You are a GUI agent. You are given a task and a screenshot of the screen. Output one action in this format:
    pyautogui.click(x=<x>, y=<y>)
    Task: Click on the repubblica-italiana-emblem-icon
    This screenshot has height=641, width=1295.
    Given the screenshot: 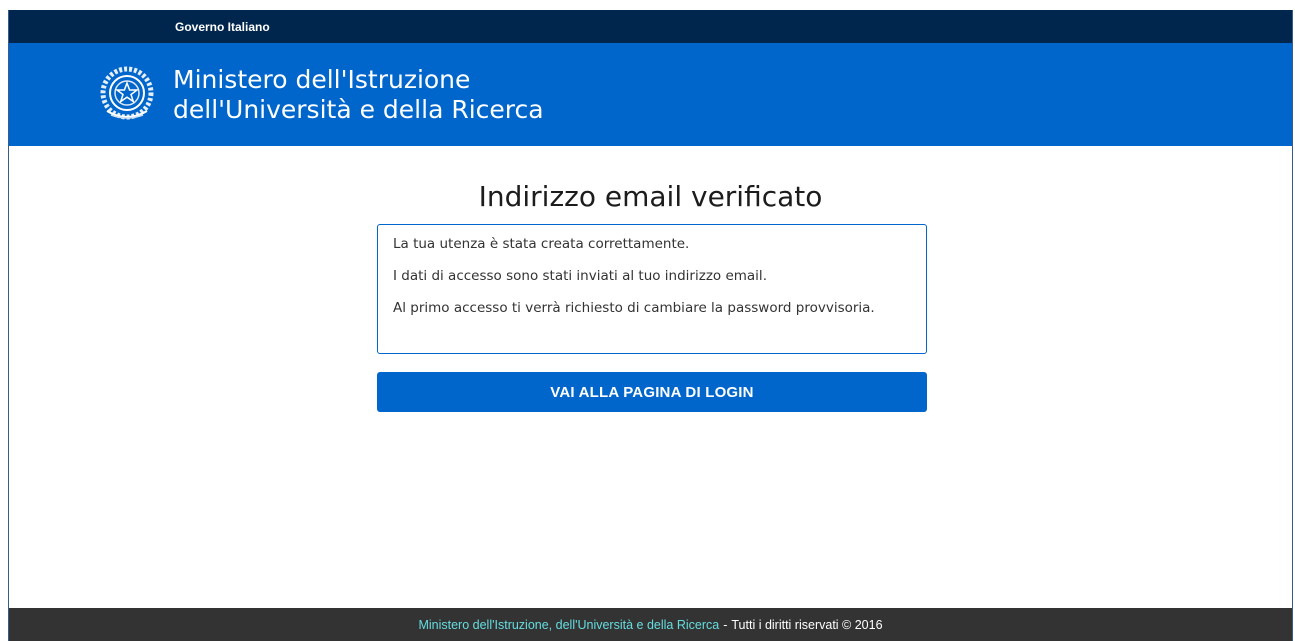 What is the action you would take?
    pyautogui.click(x=127, y=93)
    